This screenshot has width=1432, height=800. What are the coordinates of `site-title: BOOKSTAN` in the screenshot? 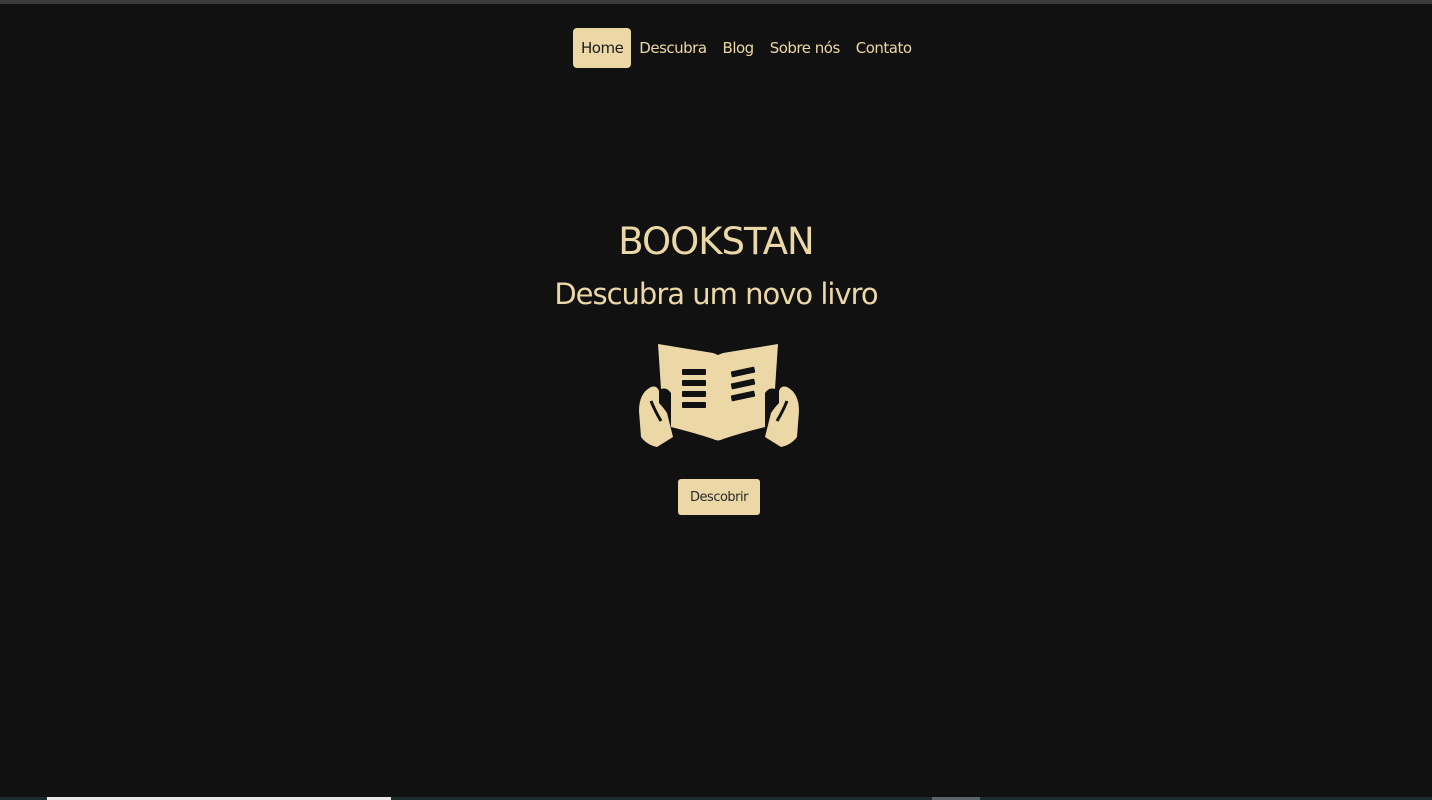 It's located at (716, 241).